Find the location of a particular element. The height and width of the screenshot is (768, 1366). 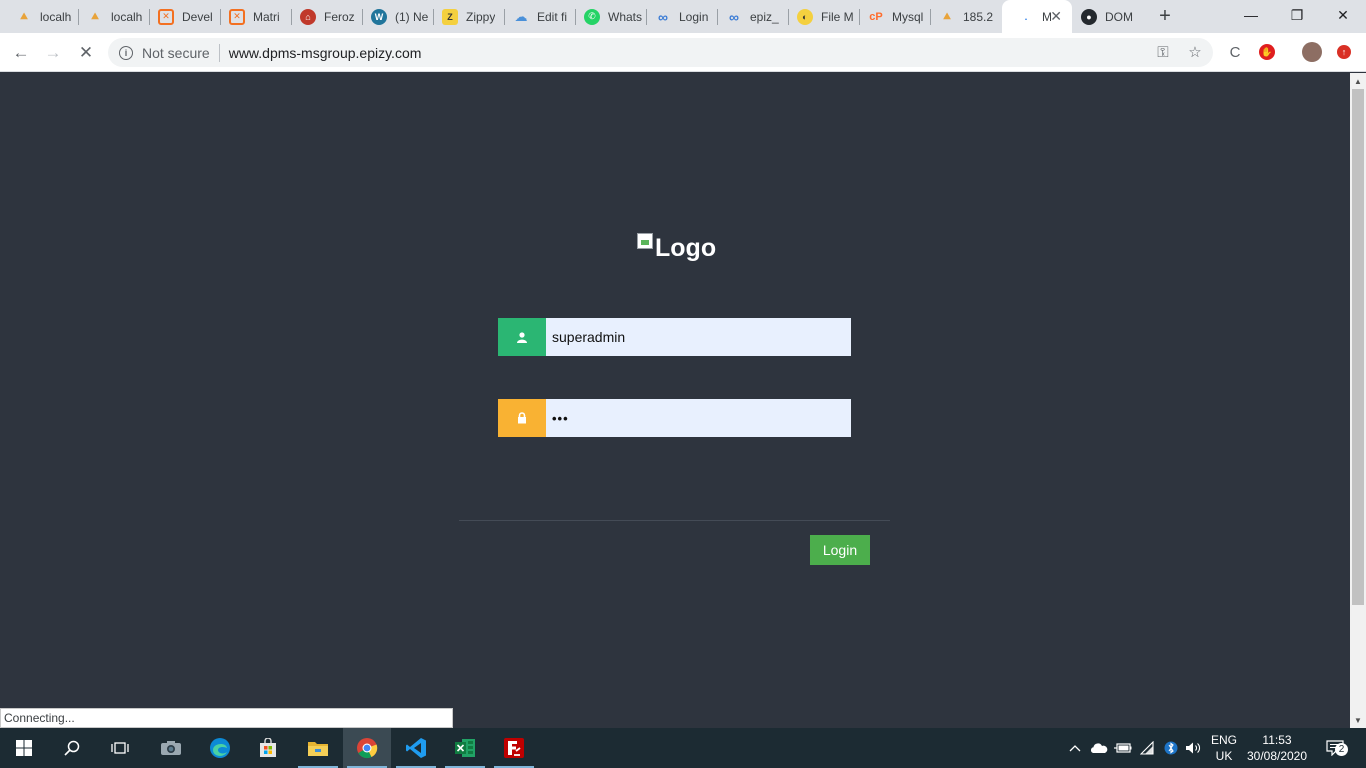

task-view-icon is located at coordinates (120, 748).